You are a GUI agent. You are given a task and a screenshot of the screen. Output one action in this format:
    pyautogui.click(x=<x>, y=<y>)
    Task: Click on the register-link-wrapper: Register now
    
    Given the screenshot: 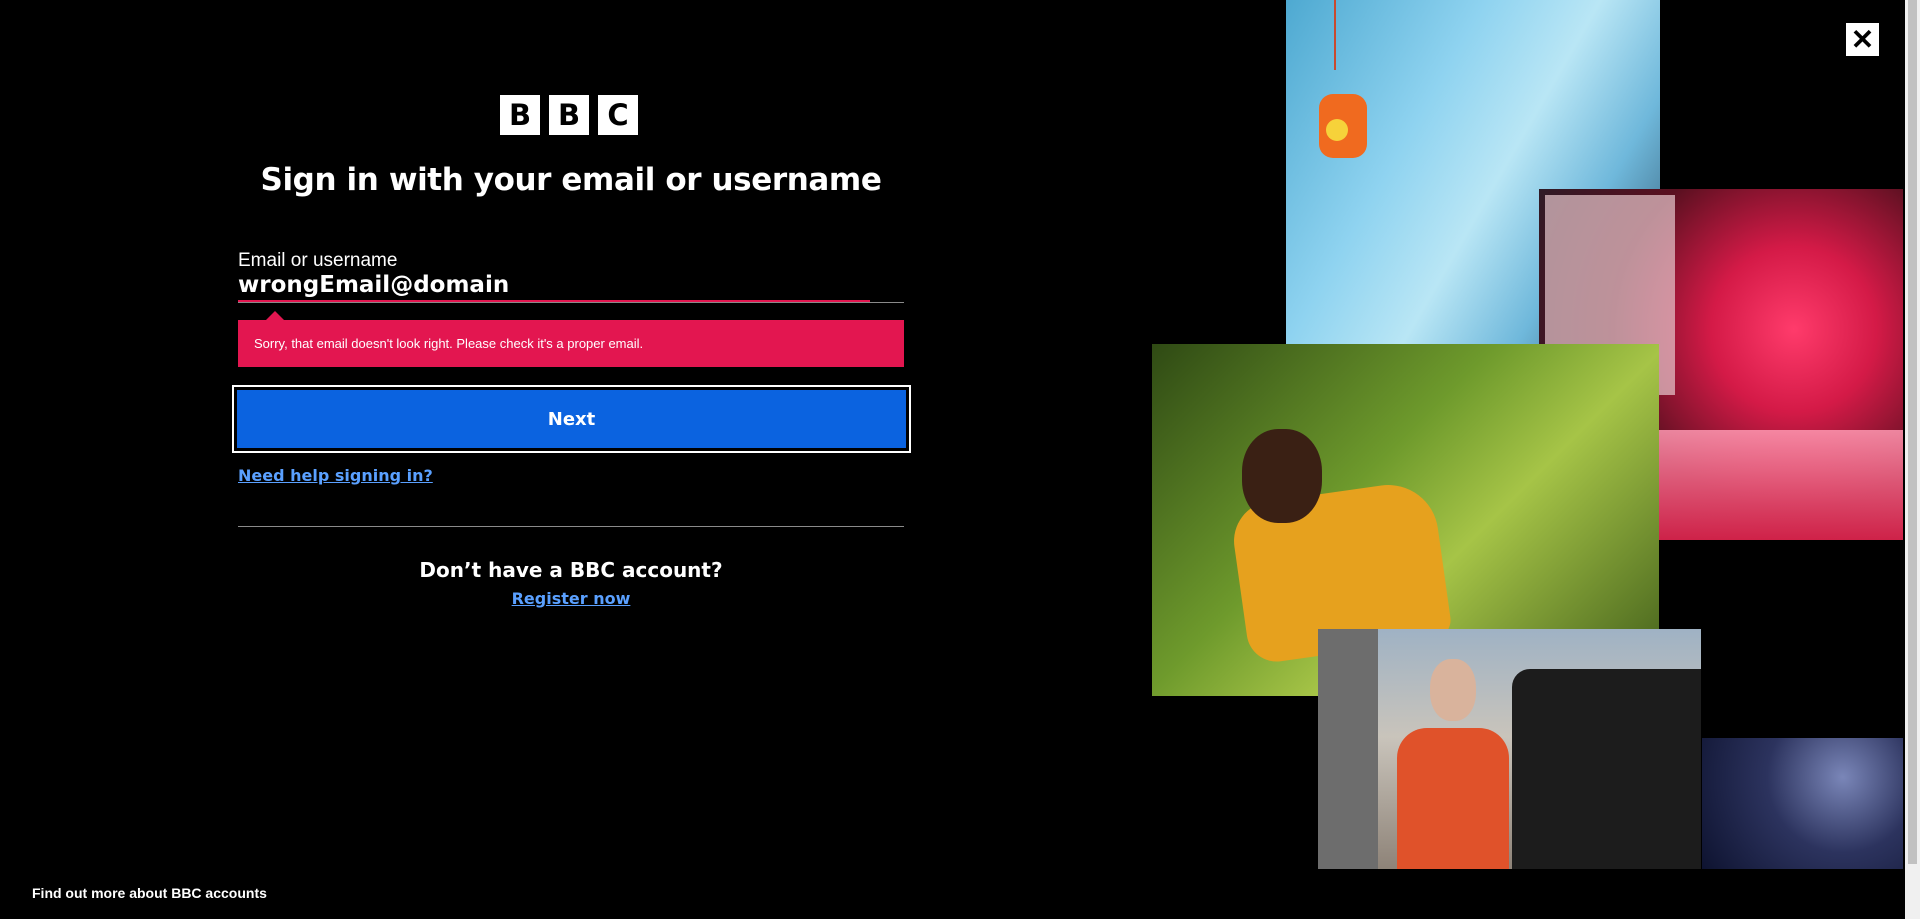 What is the action you would take?
    pyautogui.click(x=571, y=599)
    